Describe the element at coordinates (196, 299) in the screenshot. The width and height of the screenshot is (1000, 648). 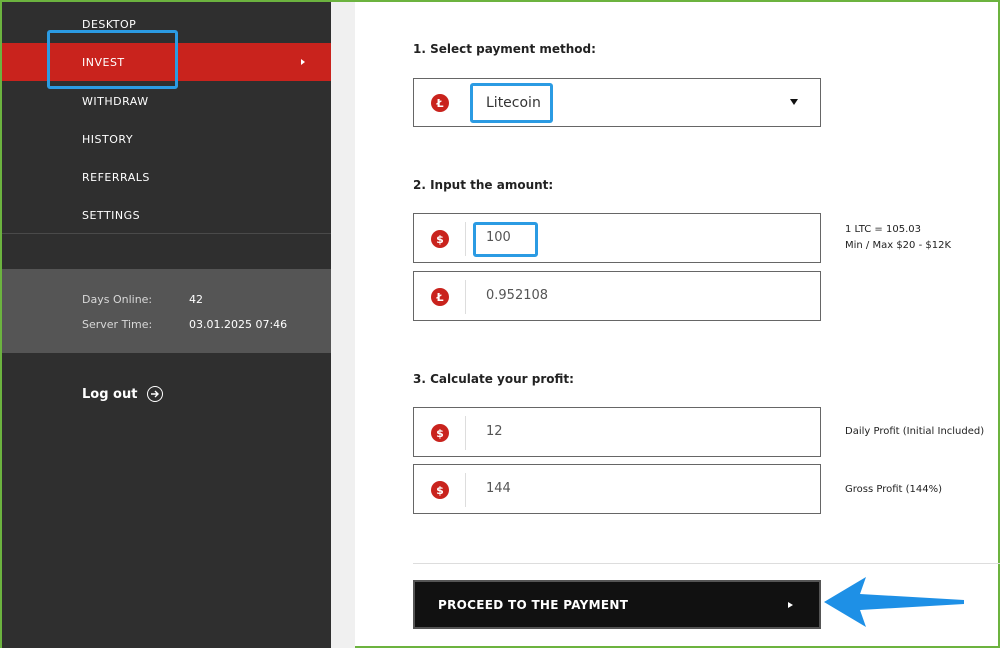
I see `days-online-value: 42` at that location.